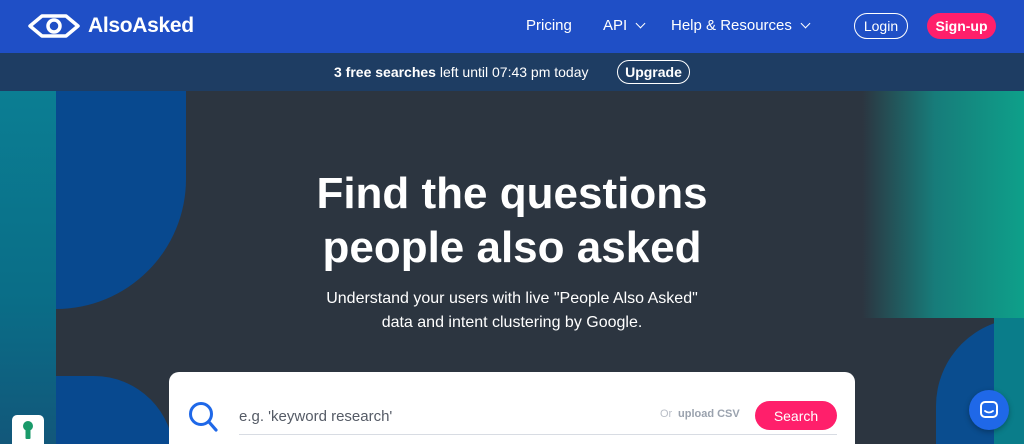  I want to click on nav-api-label: API, so click(615, 25).